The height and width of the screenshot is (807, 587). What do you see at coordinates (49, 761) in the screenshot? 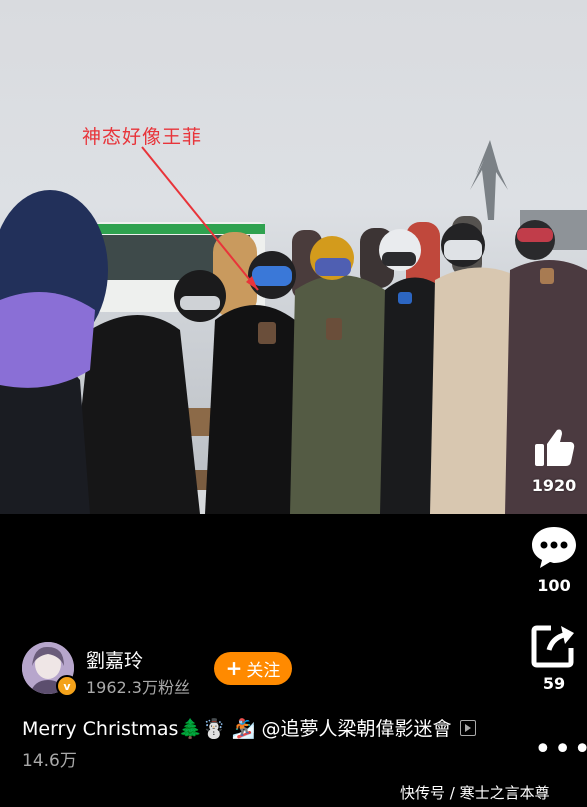
I see `view-count: 14.6万` at bounding box center [49, 761].